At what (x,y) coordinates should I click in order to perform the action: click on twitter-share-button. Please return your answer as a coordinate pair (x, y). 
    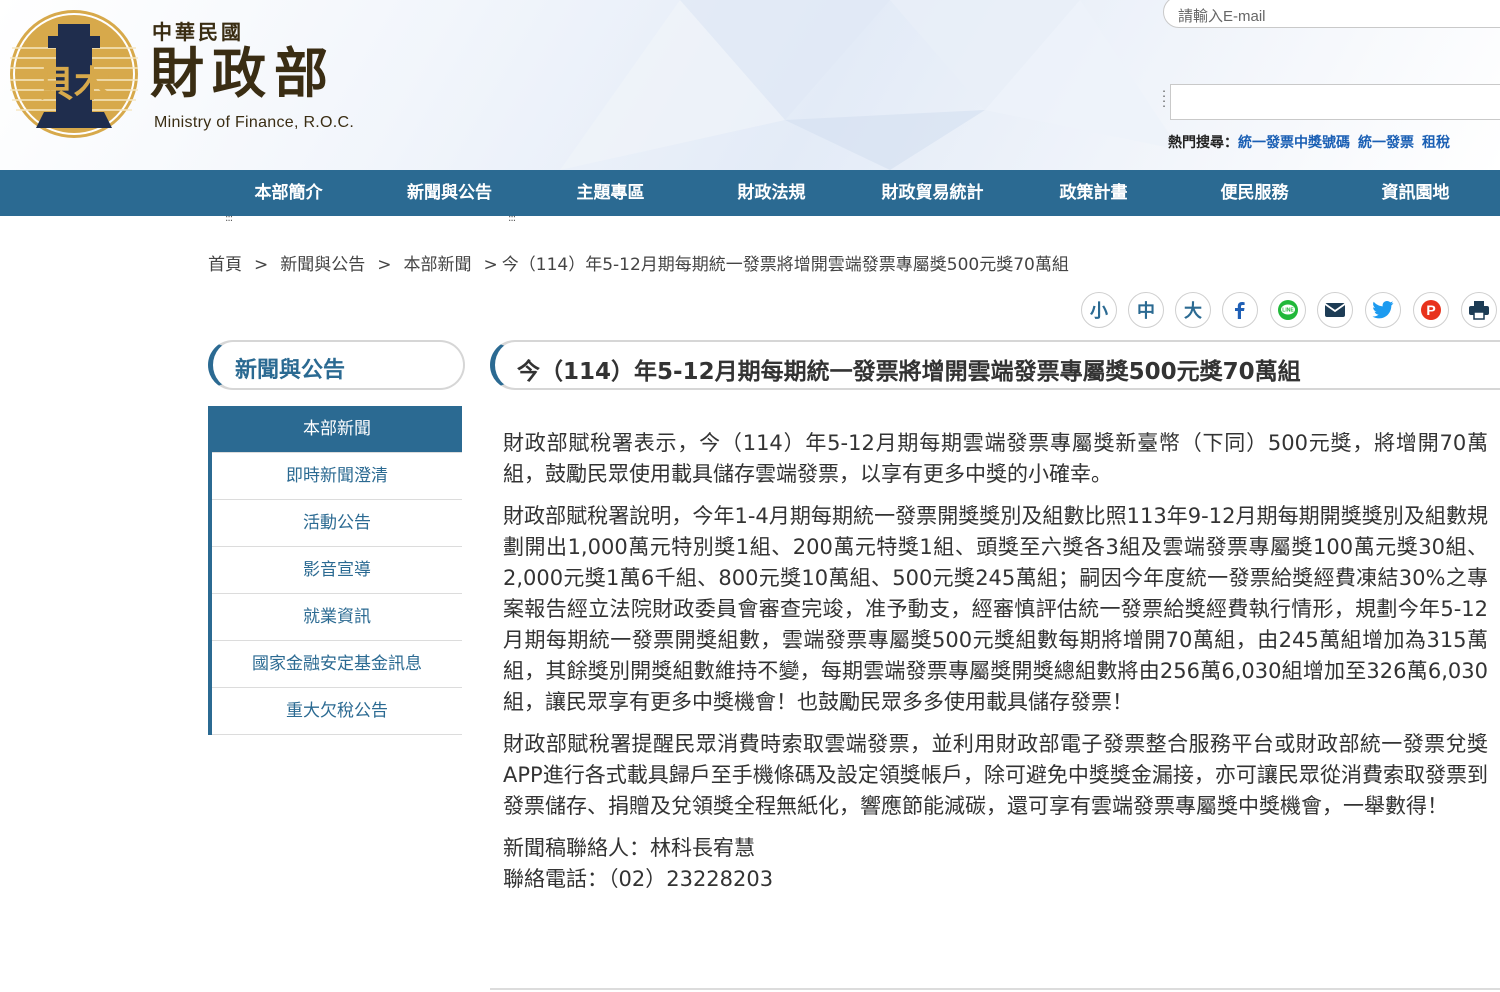
    Looking at the image, I should click on (1383, 310).